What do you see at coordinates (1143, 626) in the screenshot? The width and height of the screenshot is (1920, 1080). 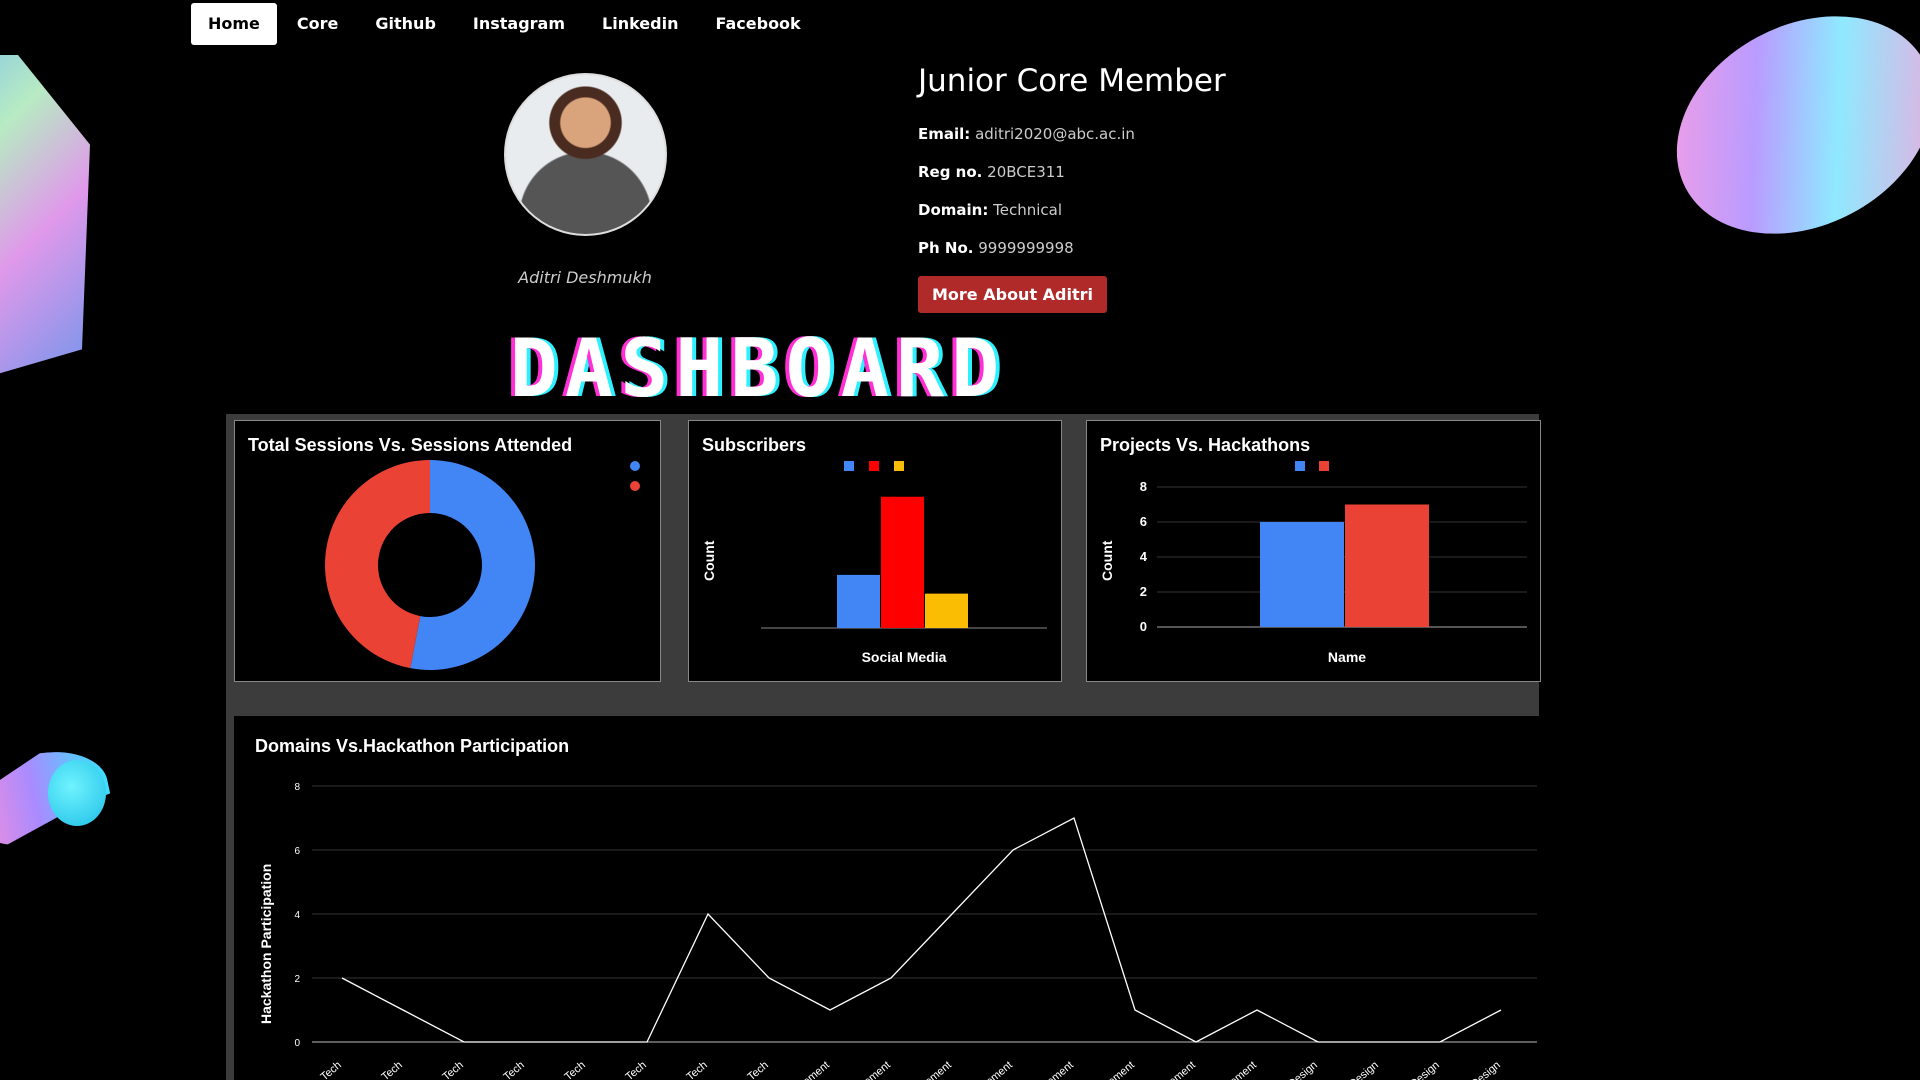 I see `projects-ytick-label: 0` at bounding box center [1143, 626].